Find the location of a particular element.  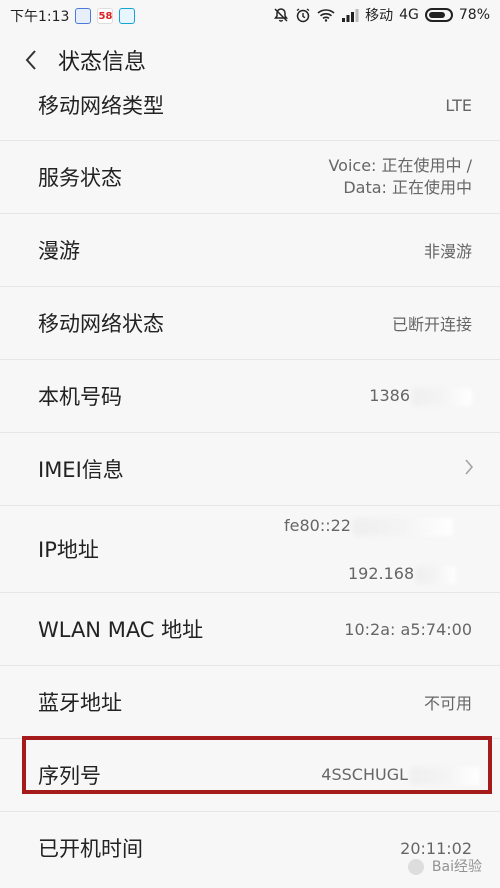

ipv6-partial: fe80::22 is located at coordinates (317, 525).